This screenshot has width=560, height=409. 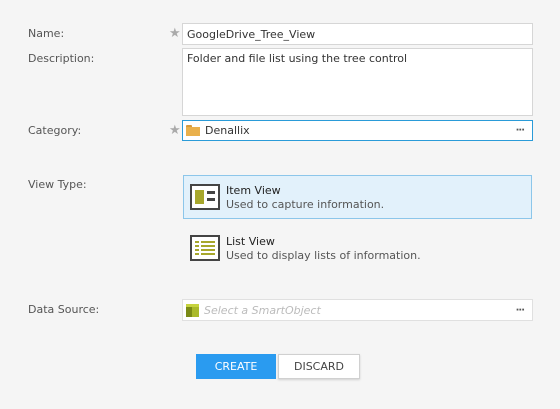 What do you see at coordinates (520, 310) in the screenshot?
I see `data-source-browse-button: ···` at bounding box center [520, 310].